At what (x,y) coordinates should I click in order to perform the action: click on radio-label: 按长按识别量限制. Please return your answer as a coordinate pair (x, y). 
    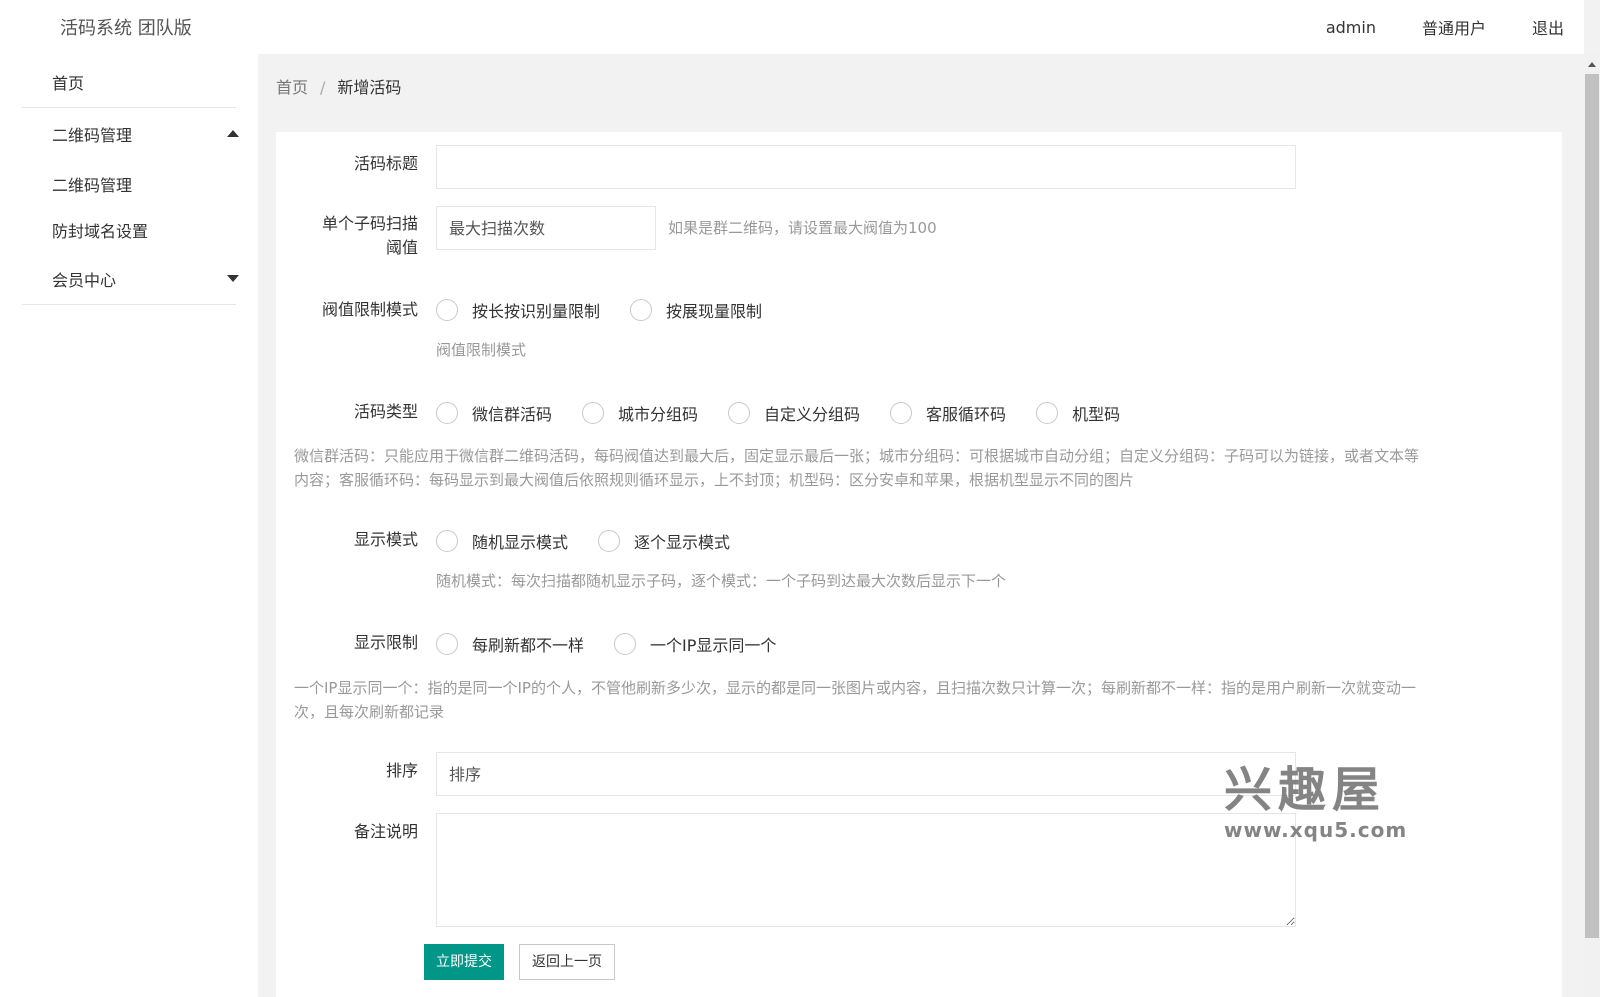
    Looking at the image, I should click on (536, 311).